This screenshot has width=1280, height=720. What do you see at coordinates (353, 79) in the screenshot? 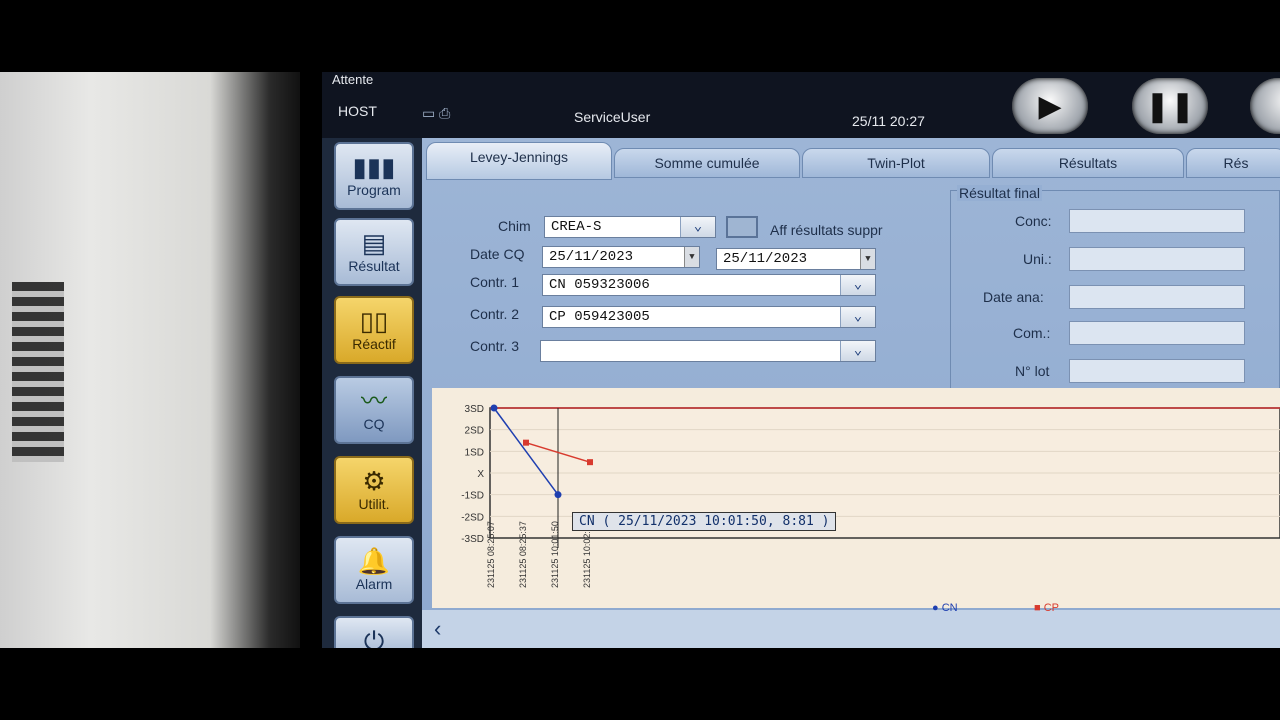
I see `status-text: Attente` at bounding box center [353, 79].